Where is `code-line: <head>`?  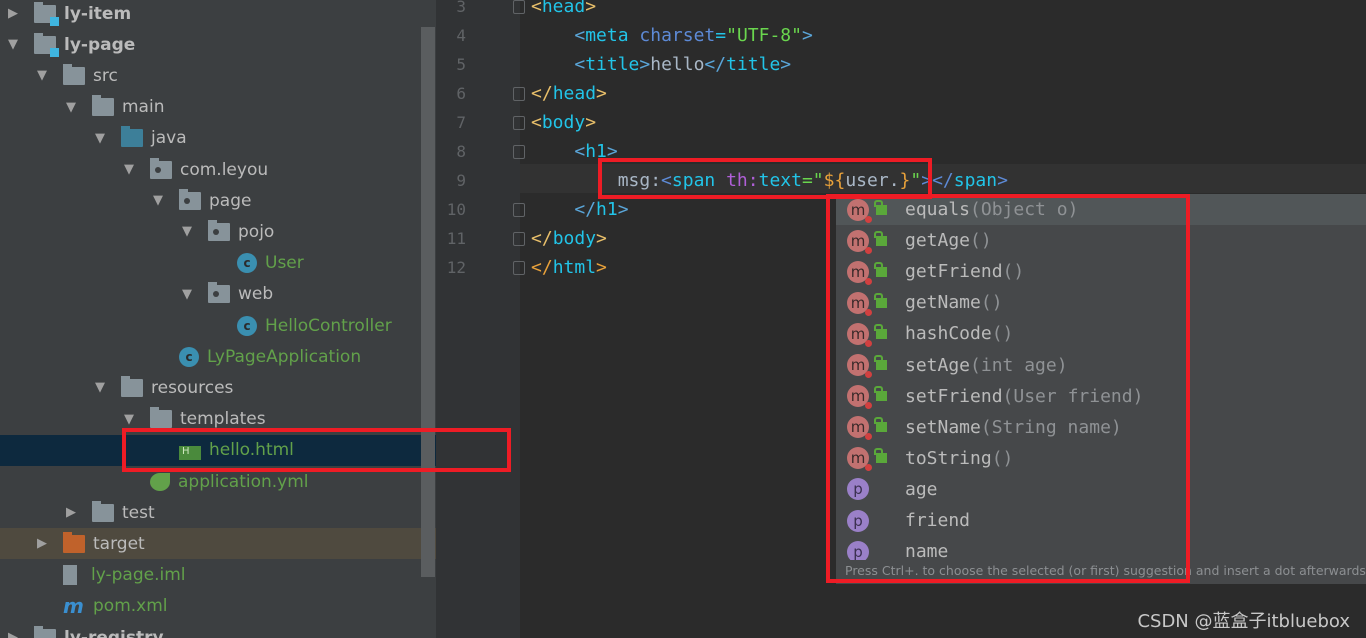
code-line: <head> is located at coordinates (563, 10).